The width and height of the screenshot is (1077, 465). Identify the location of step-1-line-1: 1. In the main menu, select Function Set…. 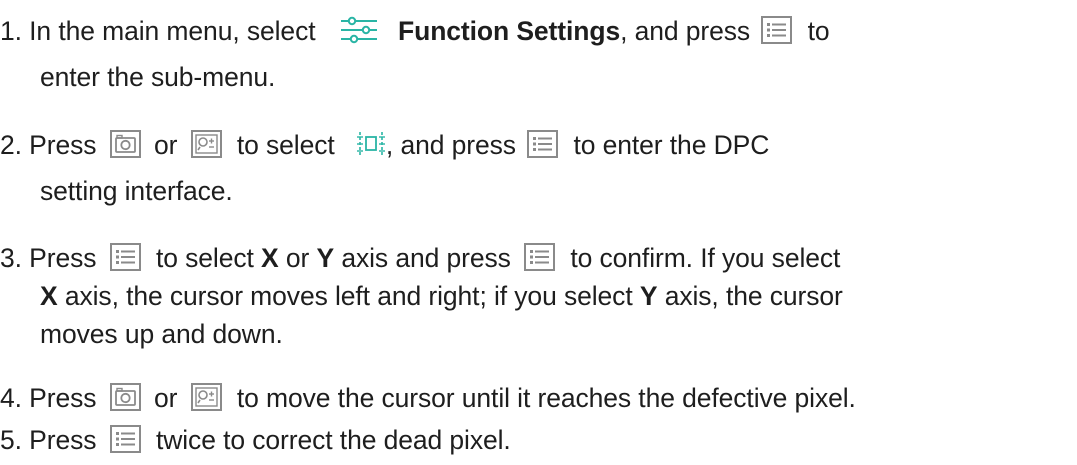
(415, 31).